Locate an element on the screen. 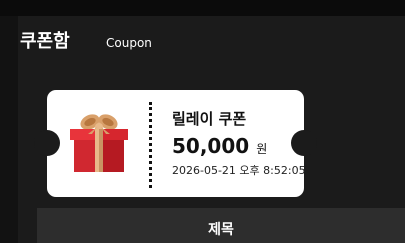  coupon-name: 릴레이 쿠폰 is located at coordinates (209, 119).